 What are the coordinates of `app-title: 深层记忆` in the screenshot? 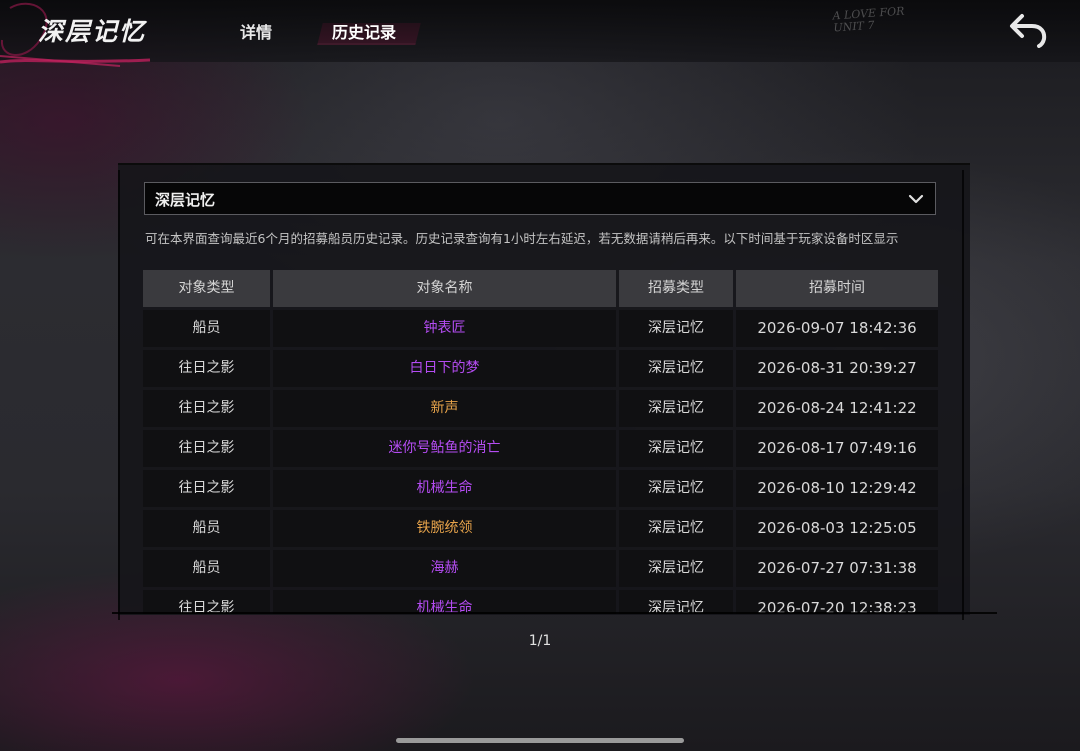 It's located at (92, 31).